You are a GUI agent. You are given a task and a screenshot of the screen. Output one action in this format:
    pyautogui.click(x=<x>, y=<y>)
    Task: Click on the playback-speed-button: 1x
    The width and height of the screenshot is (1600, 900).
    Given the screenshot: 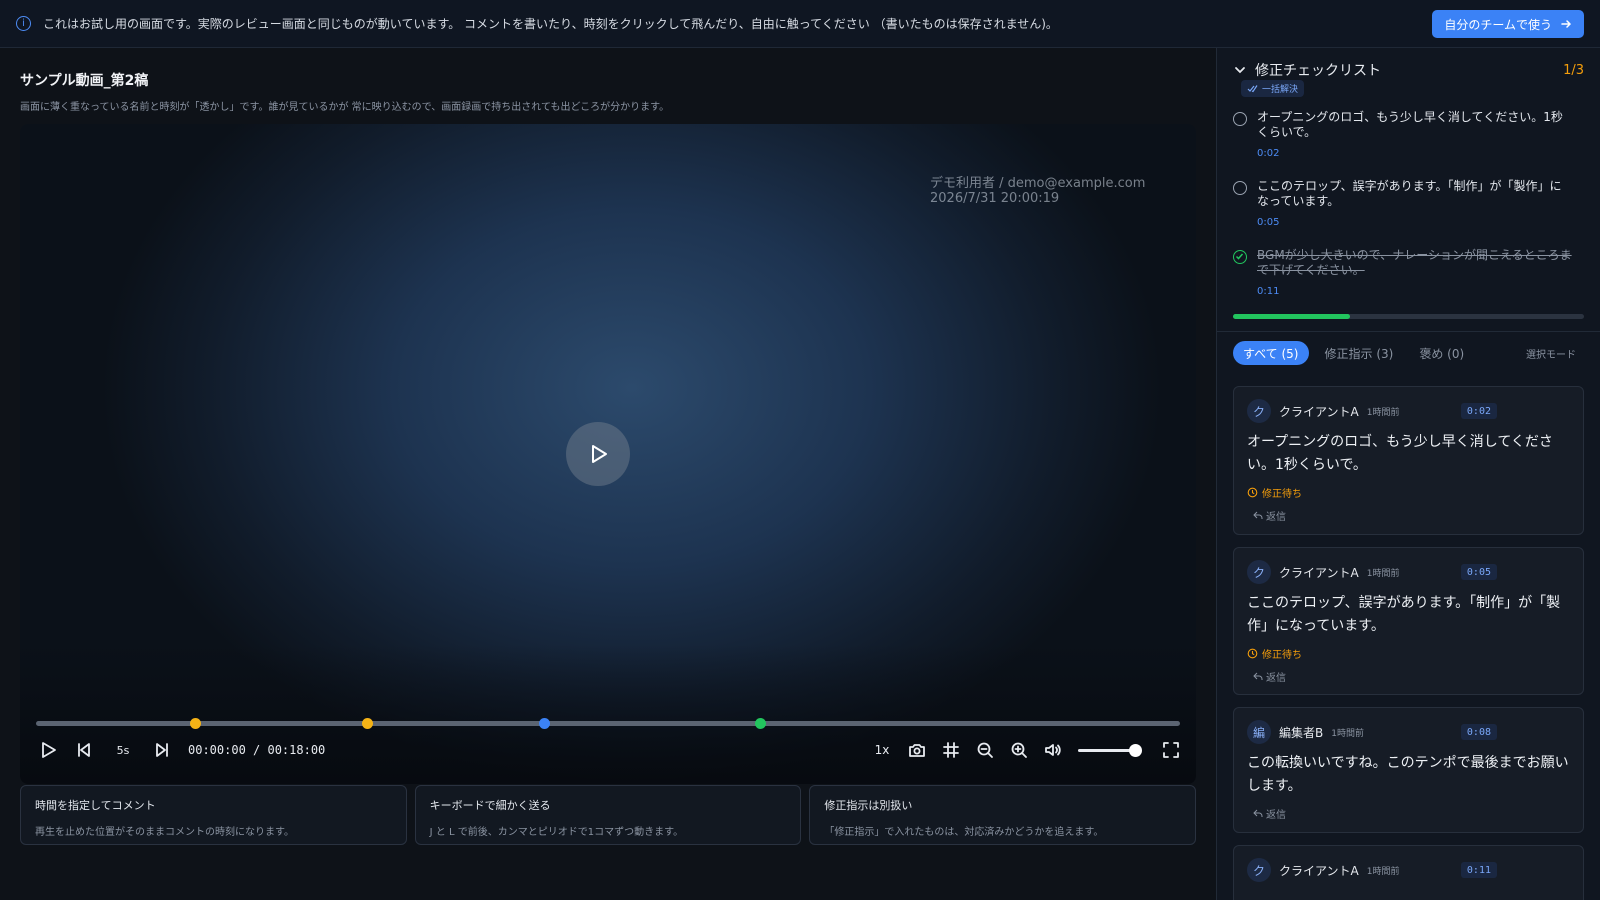 What is the action you would take?
    pyautogui.click(x=882, y=750)
    